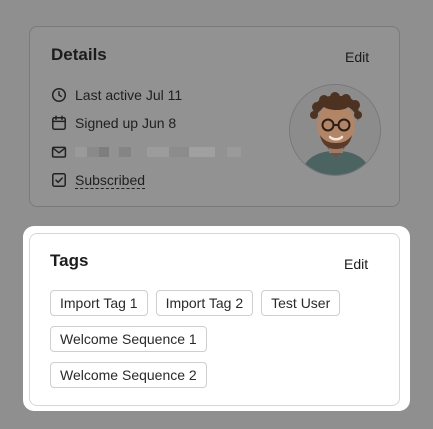 The image size is (433, 429). I want to click on tag-row: Welcome Sequence 2, so click(215, 375).